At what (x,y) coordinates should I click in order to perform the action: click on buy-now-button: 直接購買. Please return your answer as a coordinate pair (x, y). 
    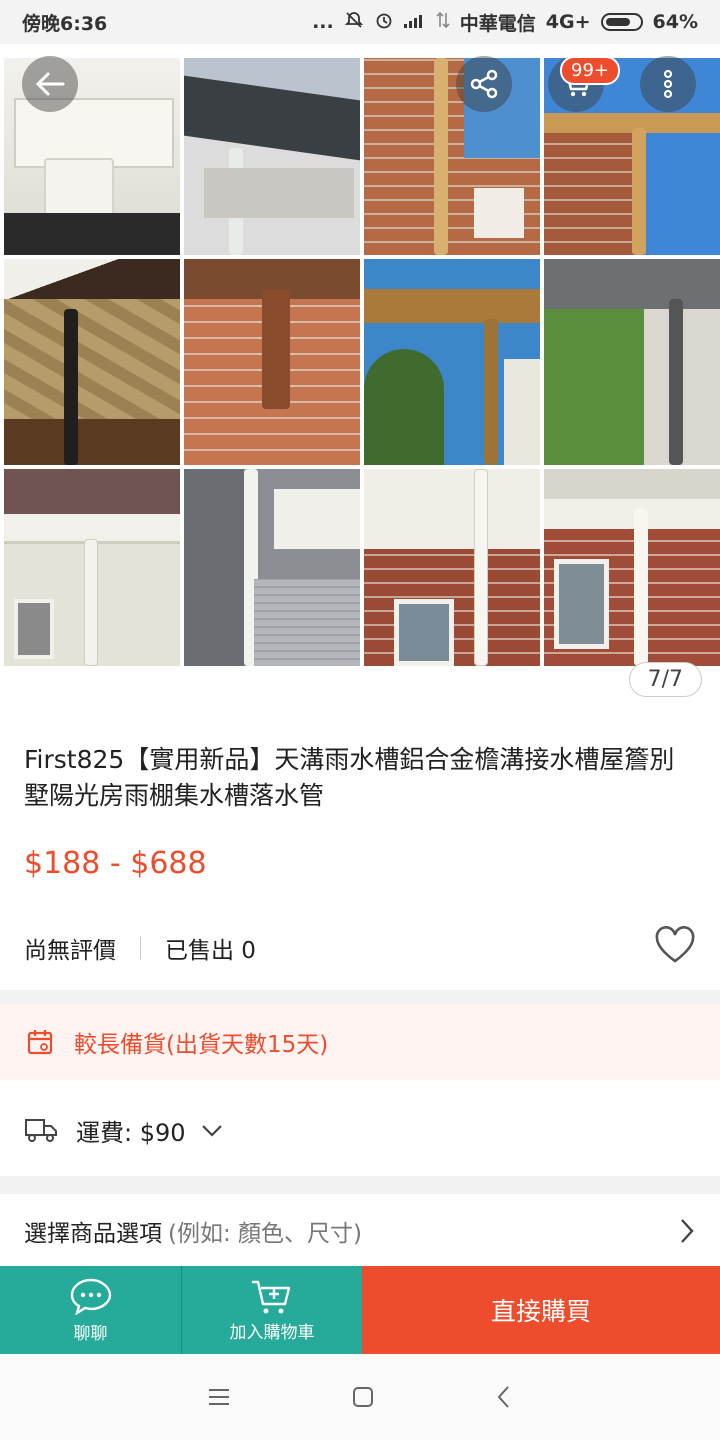
    Looking at the image, I should click on (541, 1310).